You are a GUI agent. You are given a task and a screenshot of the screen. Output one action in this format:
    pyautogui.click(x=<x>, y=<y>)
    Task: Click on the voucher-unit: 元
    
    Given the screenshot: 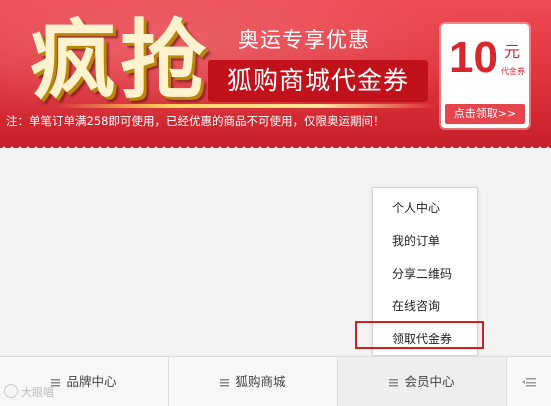 What is the action you would take?
    pyautogui.click(x=512, y=51)
    